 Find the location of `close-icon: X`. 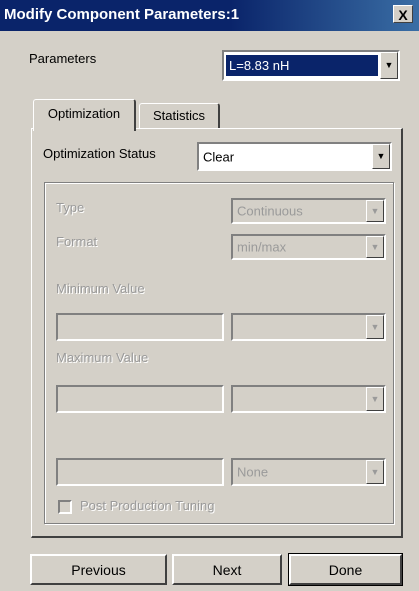

close-icon: X is located at coordinates (403, 15).